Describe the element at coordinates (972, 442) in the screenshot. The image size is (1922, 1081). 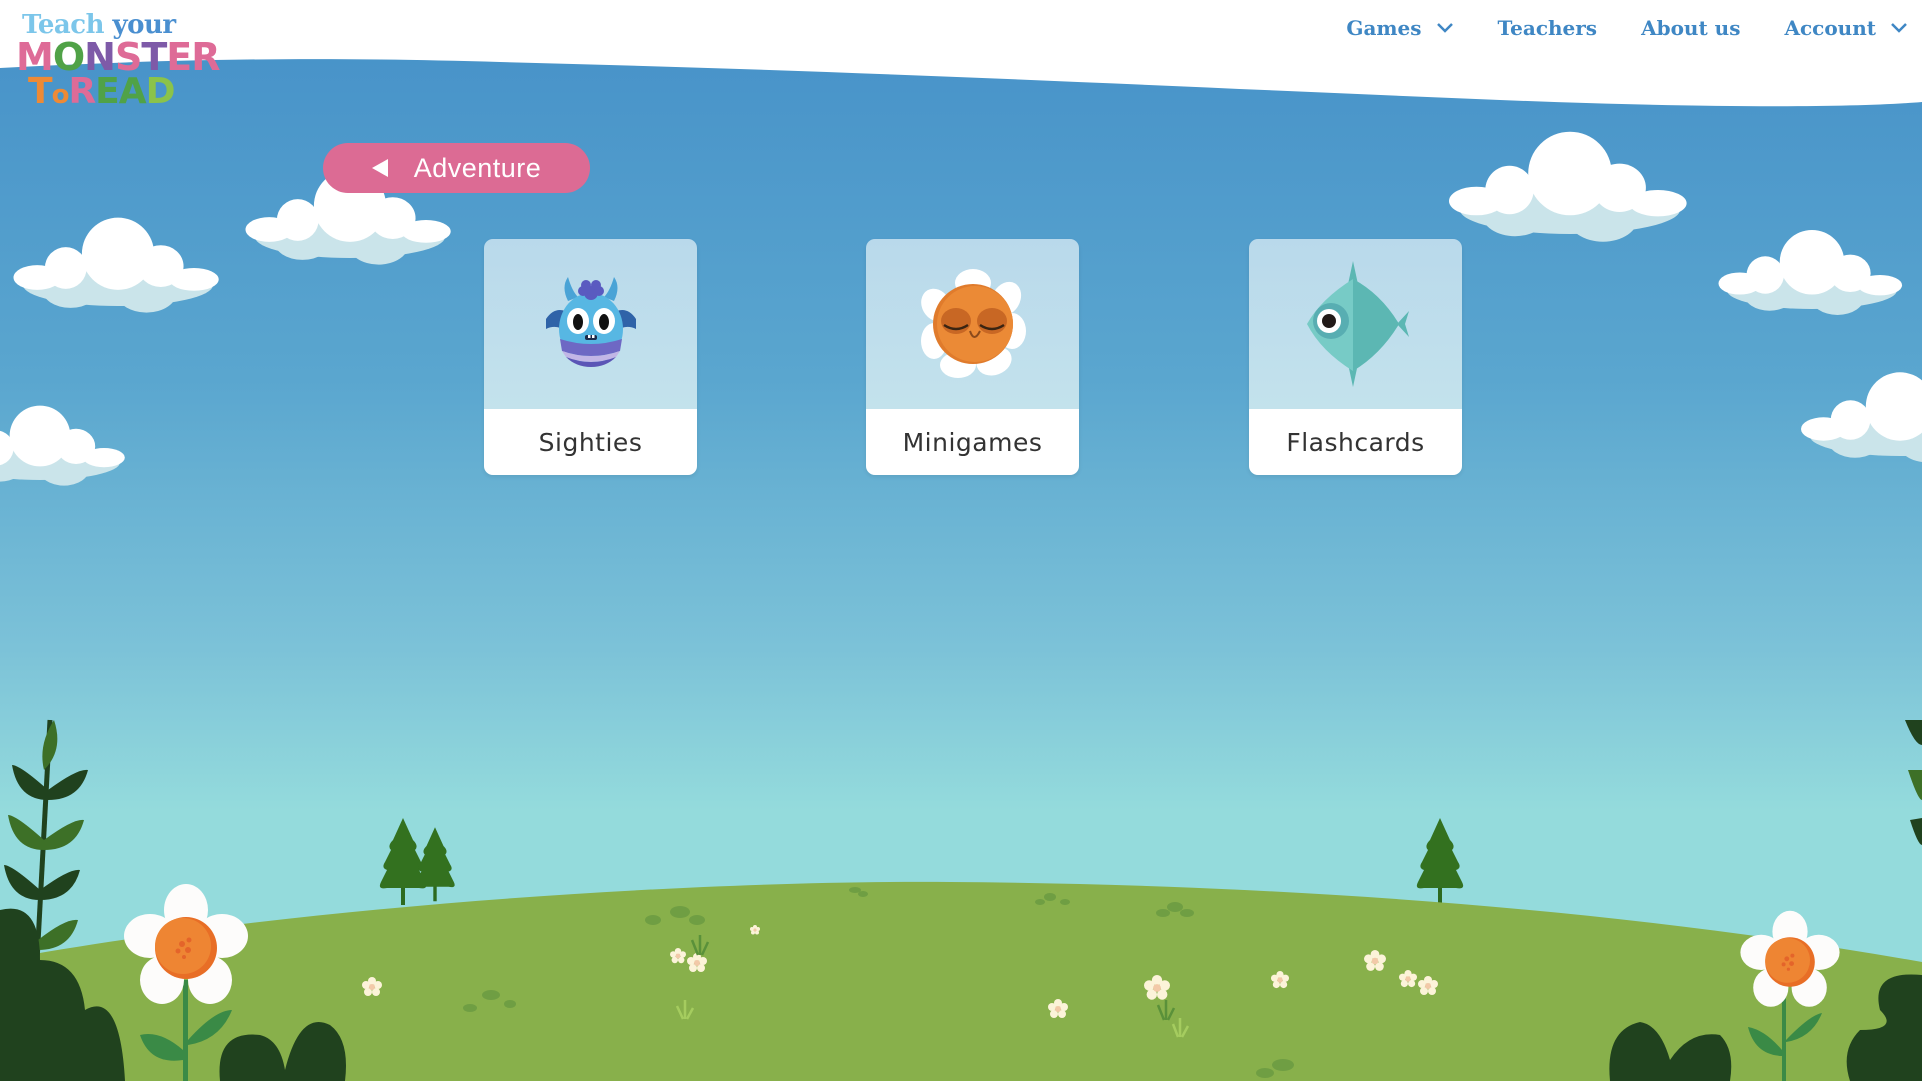
I see `card-label: Minigames` at that location.